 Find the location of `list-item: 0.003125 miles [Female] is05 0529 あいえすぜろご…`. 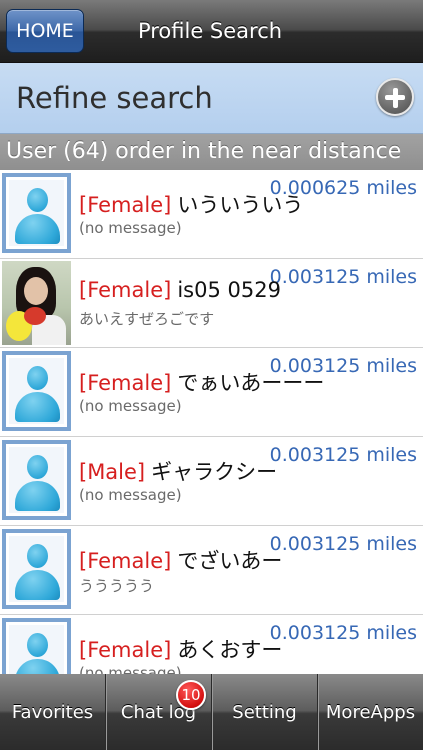

list-item: 0.003125 miles [Female] is05 0529 あいえすぜろご… is located at coordinates (211, 303).